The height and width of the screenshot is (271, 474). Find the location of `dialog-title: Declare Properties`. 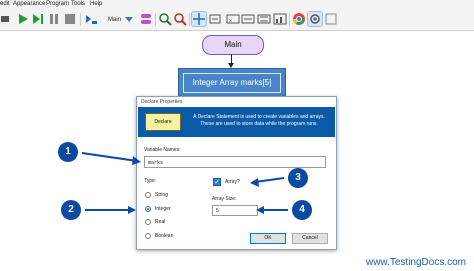

dialog-title: Declare Properties is located at coordinates (162, 102).